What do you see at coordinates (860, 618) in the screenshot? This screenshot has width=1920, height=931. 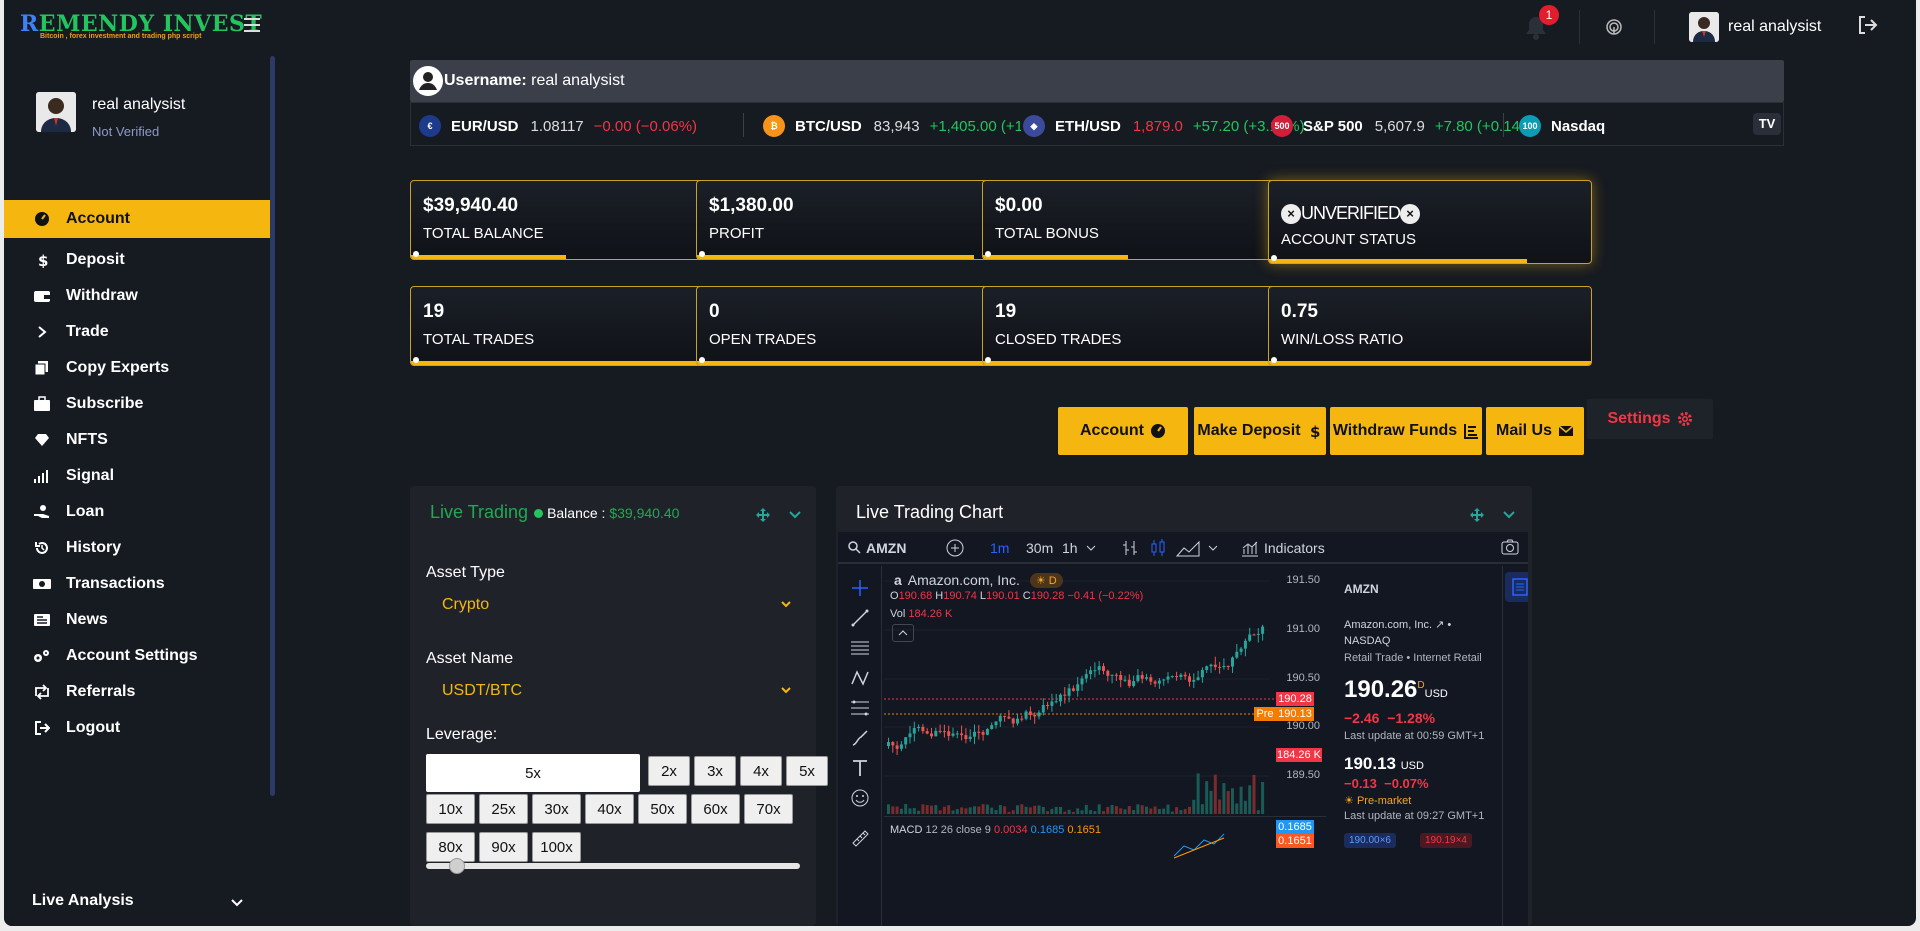 I see `trend-line-icon` at bounding box center [860, 618].